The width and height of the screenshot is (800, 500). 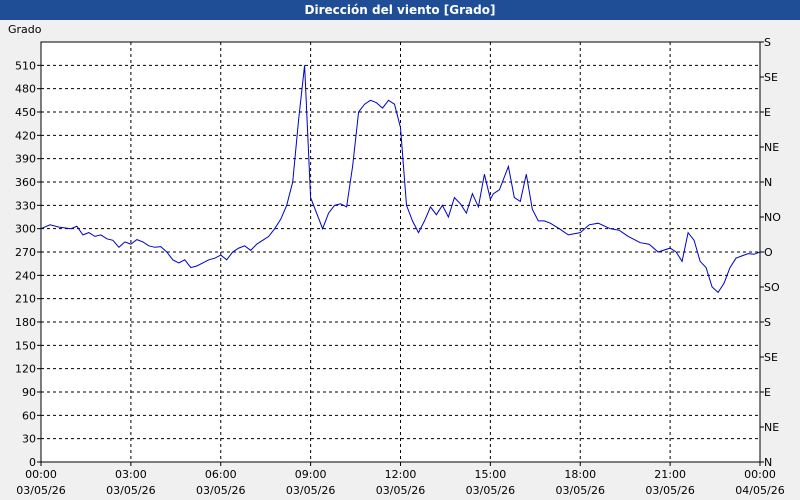 I want to click on x-tick-time: 09:00, so click(x=311, y=474).